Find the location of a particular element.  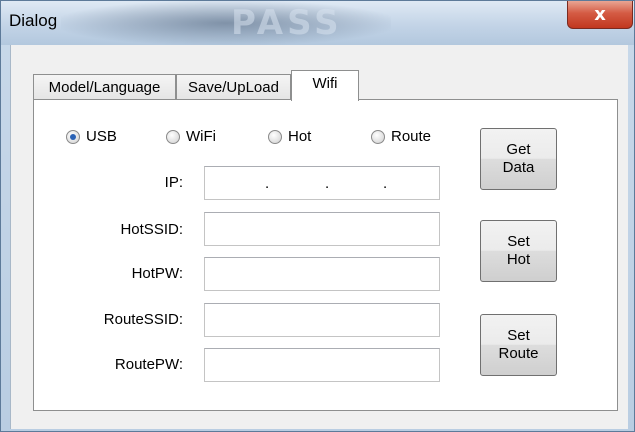

tab-label: Model/Language is located at coordinates (104, 87).